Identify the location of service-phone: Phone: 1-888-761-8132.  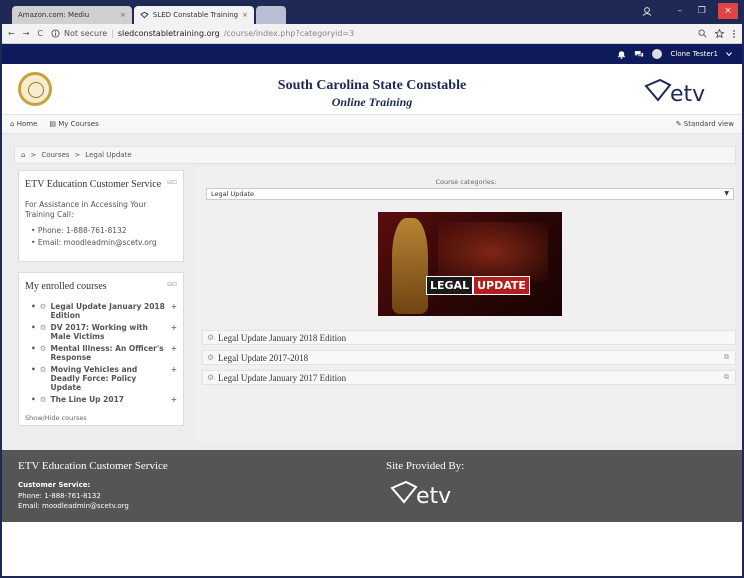
(104, 230).